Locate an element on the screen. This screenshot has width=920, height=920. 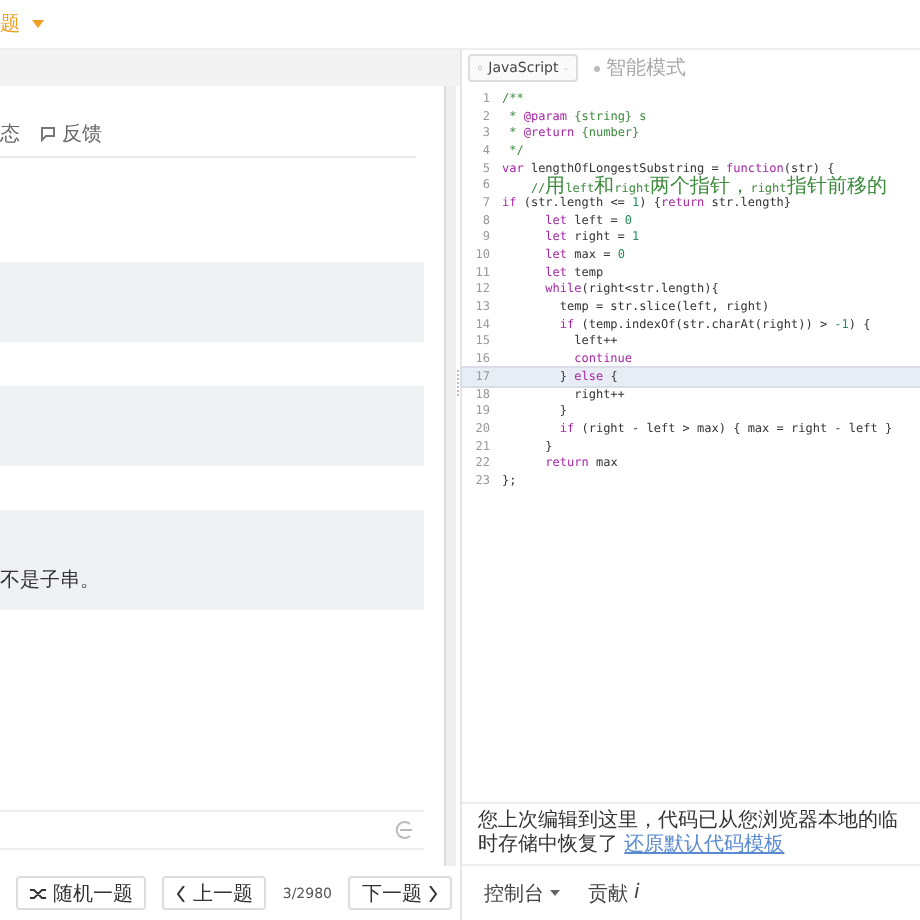
console-toggle: 控制台 is located at coordinates (522, 893).